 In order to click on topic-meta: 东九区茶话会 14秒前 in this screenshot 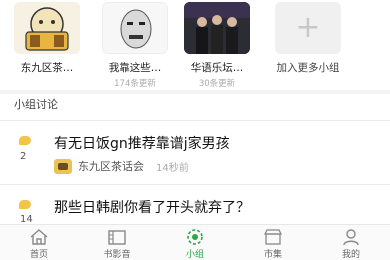, I will do `click(121, 166)`.